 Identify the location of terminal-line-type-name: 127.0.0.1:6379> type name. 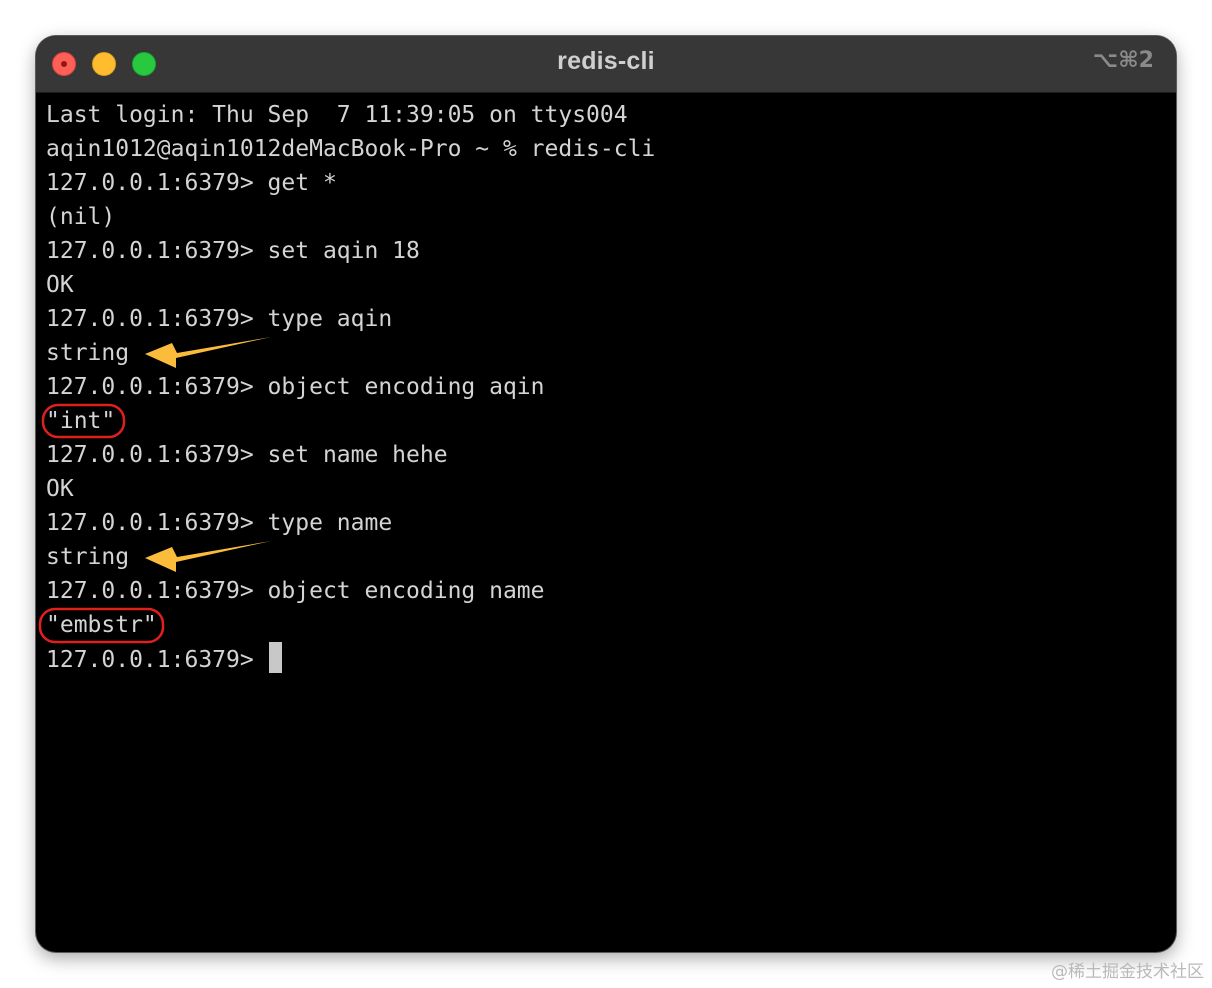
(219, 523).